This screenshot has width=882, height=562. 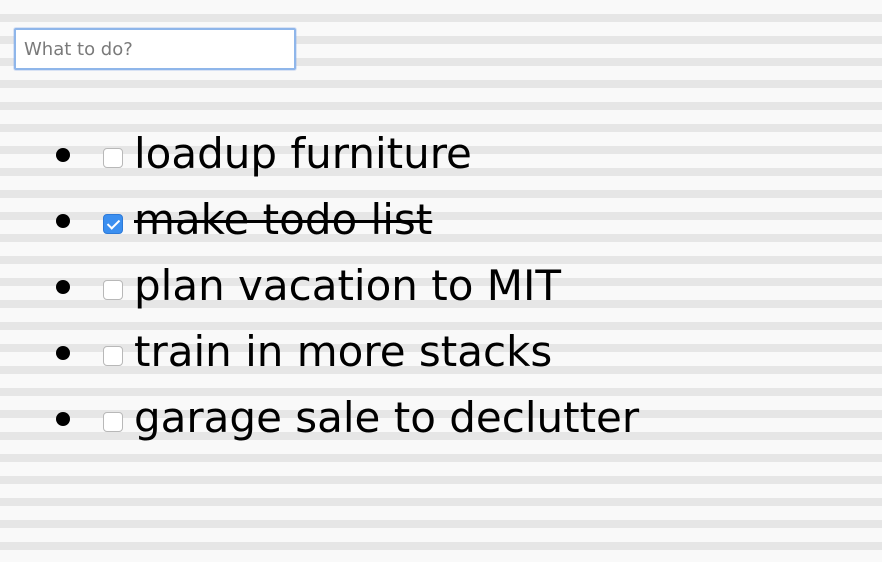 I want to click on todo-input, so click(x=155, y=49).